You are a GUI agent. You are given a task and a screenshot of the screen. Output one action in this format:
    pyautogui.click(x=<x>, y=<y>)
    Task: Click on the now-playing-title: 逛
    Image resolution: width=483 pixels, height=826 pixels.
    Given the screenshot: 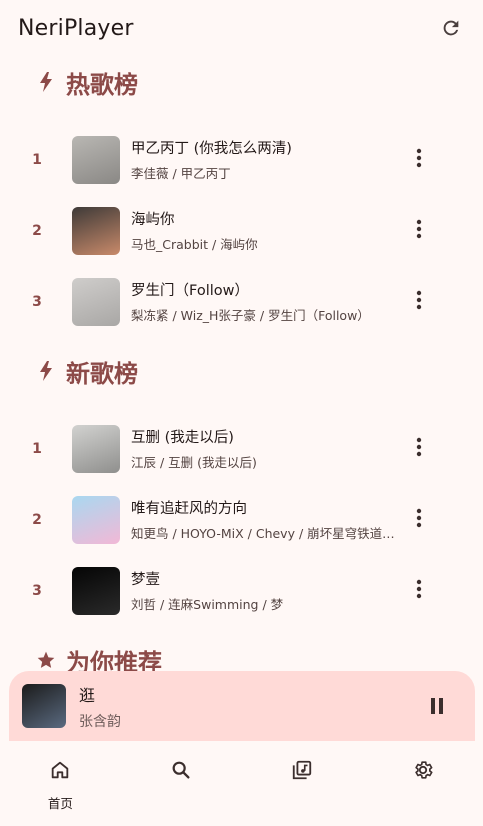 What is the action you would take?
    pyautogui.click(x=87, y=695)
    